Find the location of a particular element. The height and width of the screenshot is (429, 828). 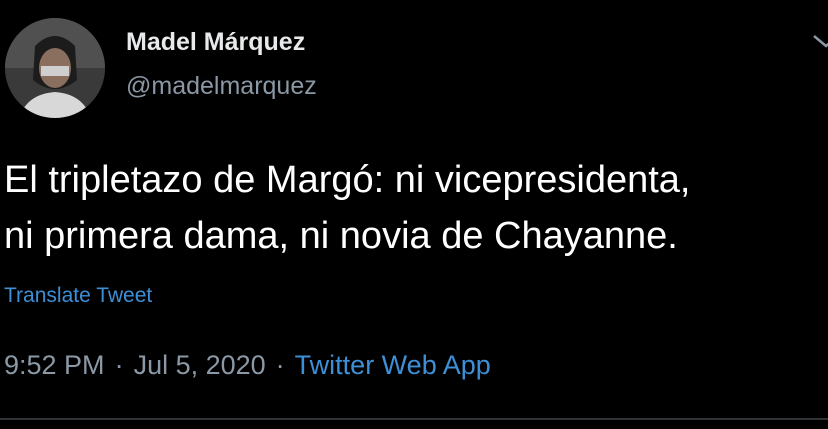

tweet-date: Jul 5, 2020 is located at coordinates (200, 365).